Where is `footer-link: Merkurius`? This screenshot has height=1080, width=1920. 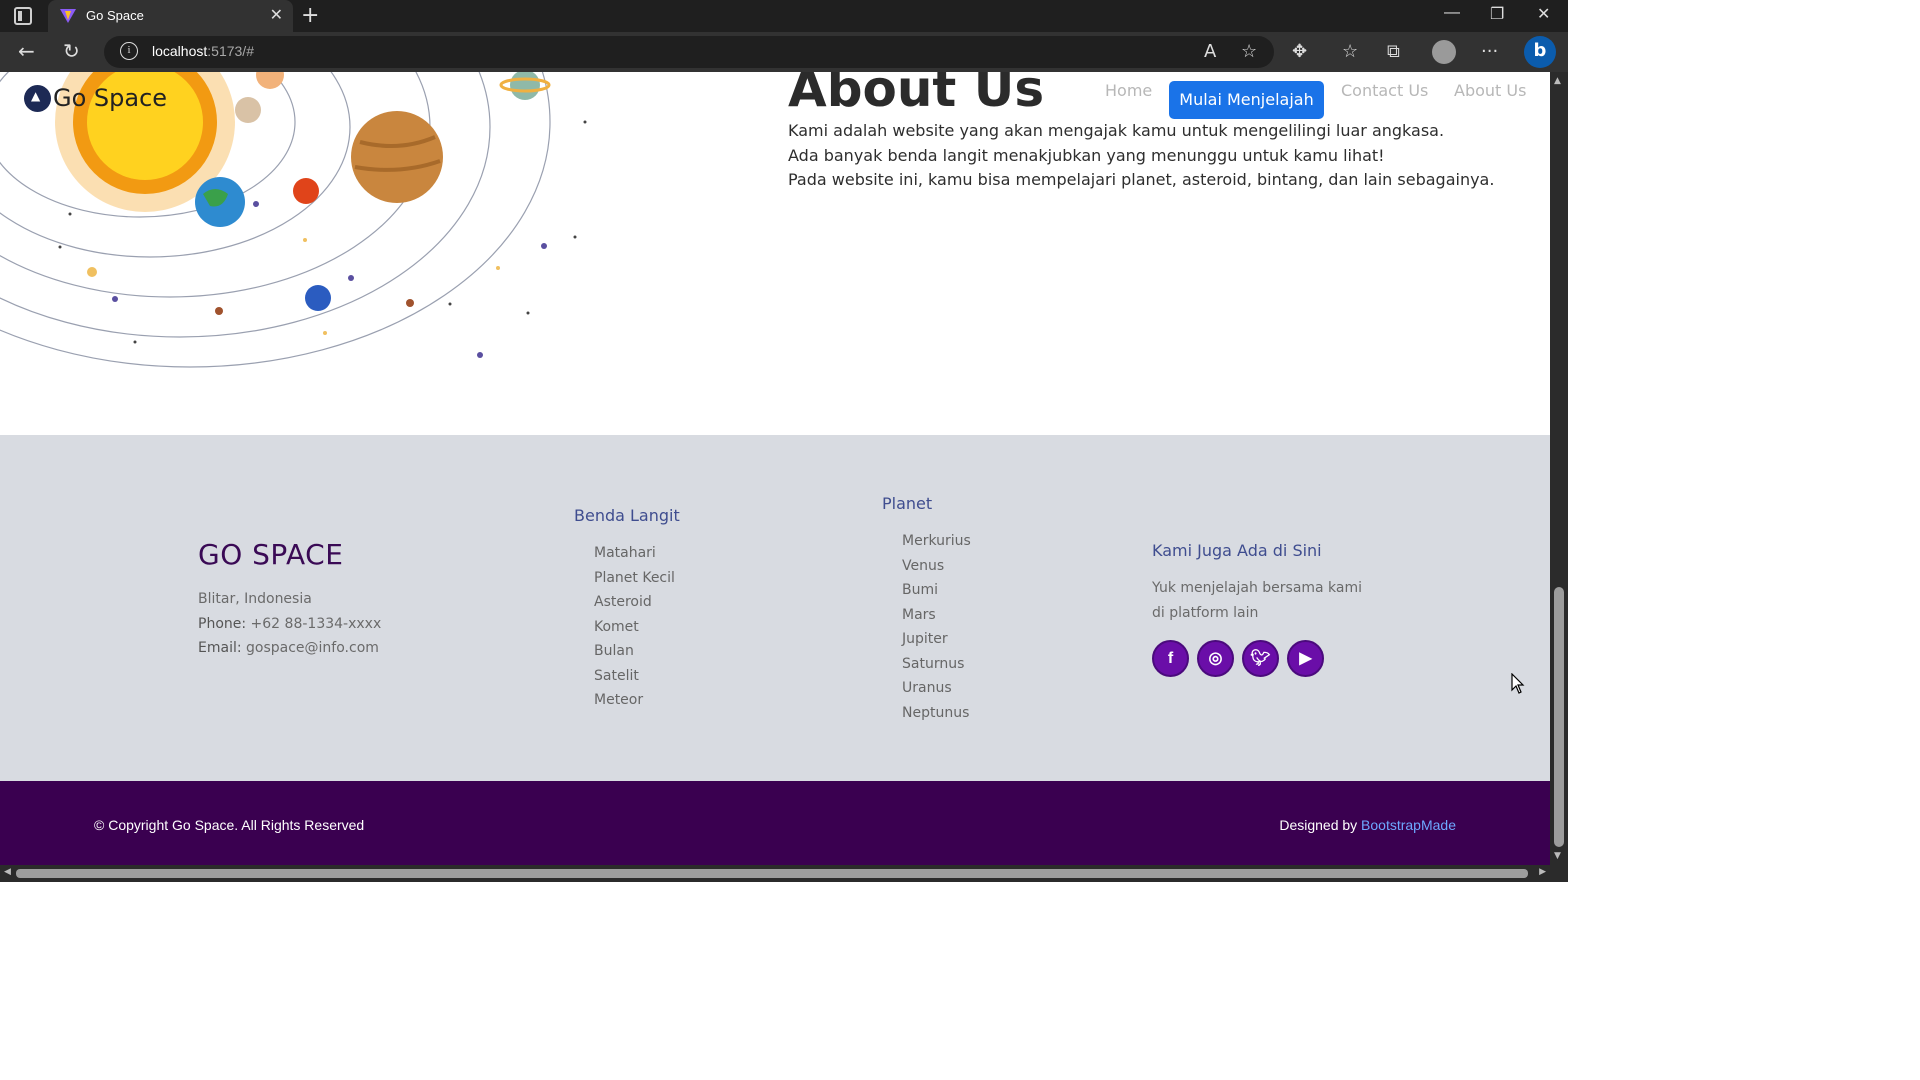 footer-link: Merkurius is located at coordinates (936, 541).